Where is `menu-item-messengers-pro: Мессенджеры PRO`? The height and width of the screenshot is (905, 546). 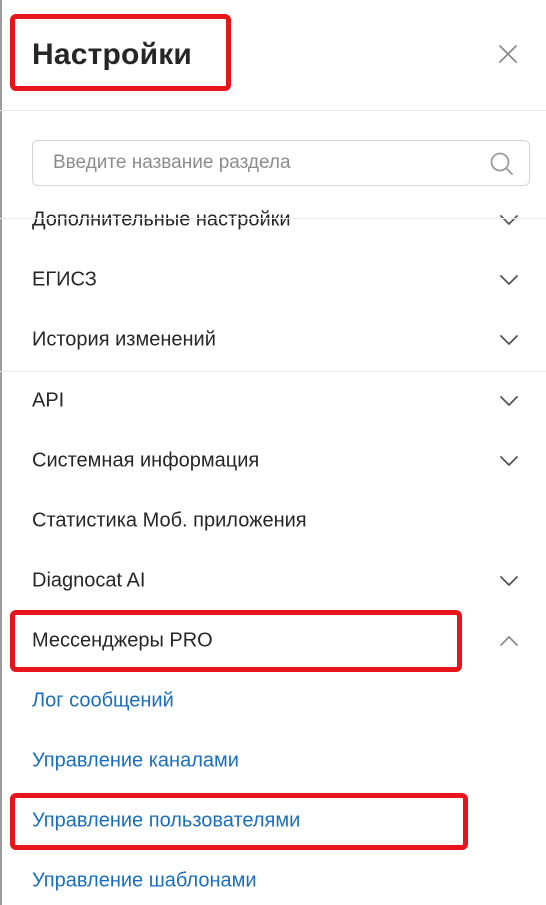
menu-item-messengers-pro: Мессенджеры PRO is located at coordinates (273, 641).